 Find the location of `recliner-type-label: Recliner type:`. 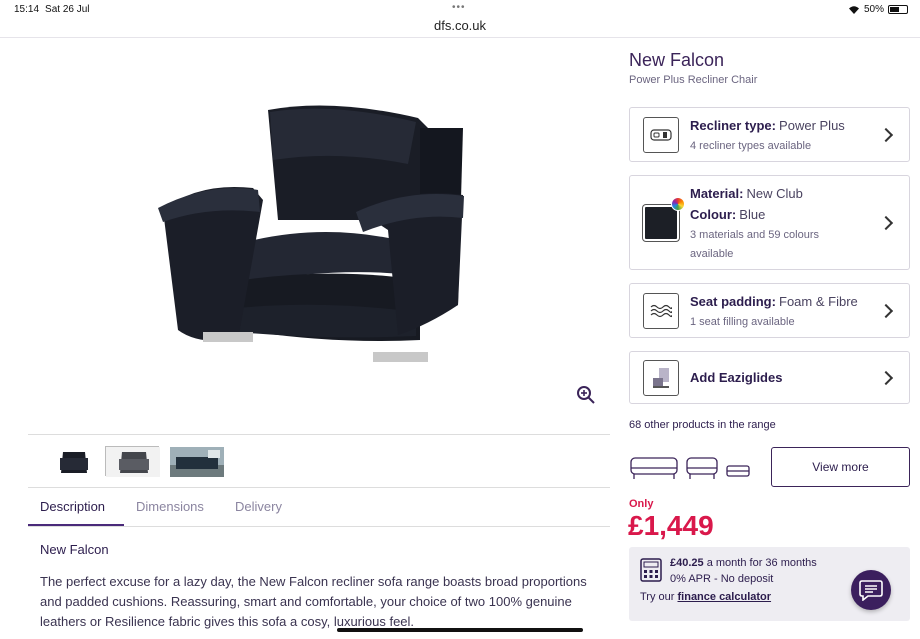

recliner-type-label: Recliner type: is located at coordinates (733, 125).